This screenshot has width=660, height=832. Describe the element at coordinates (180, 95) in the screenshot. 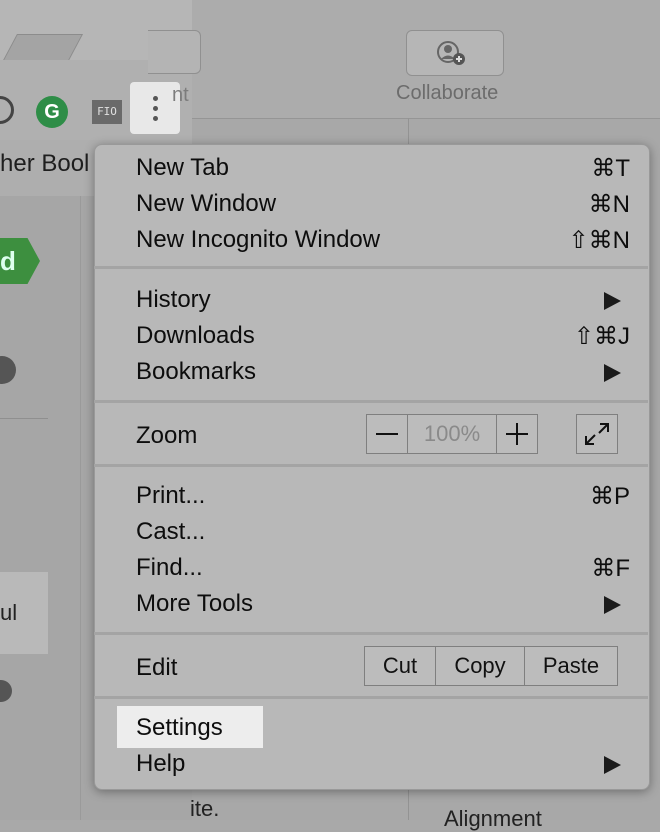

I see `toolbar-button-partial-label: nt` at that location.